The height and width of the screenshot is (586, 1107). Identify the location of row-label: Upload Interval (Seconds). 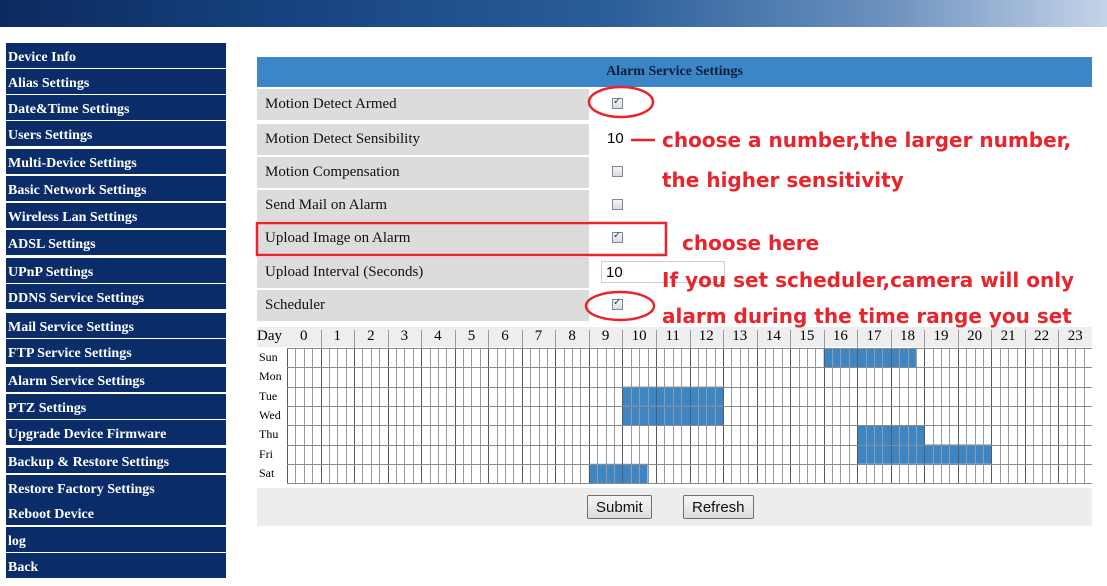
(423, 272).